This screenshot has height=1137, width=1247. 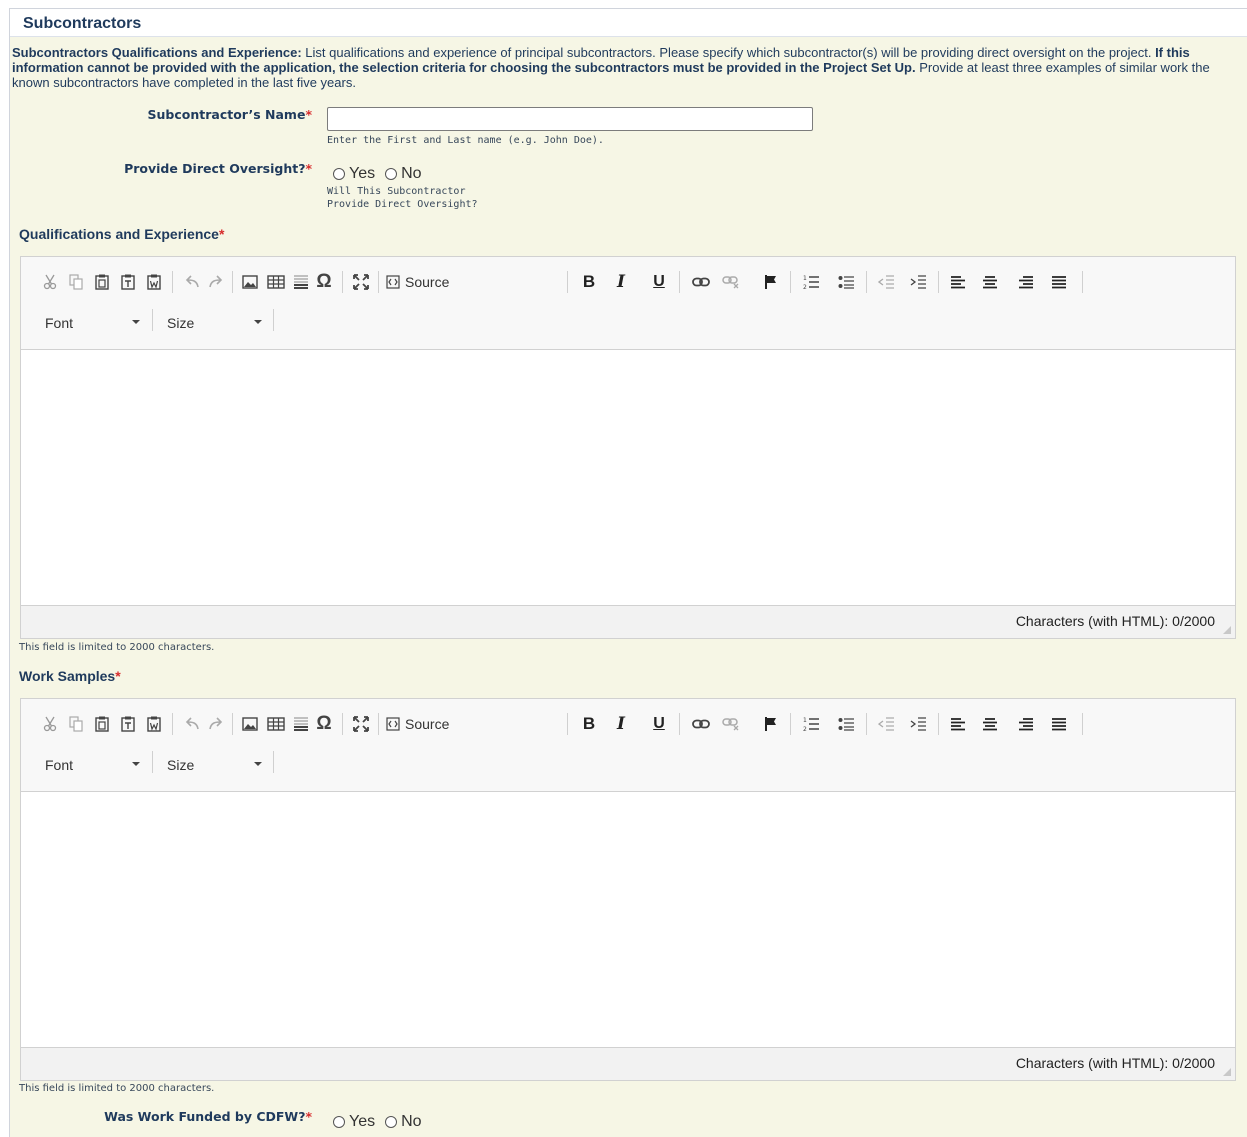 What do you see at coordinates (427, 724) in the screenshot?
I see `source-label: Source` at bounding box center [427, 724].